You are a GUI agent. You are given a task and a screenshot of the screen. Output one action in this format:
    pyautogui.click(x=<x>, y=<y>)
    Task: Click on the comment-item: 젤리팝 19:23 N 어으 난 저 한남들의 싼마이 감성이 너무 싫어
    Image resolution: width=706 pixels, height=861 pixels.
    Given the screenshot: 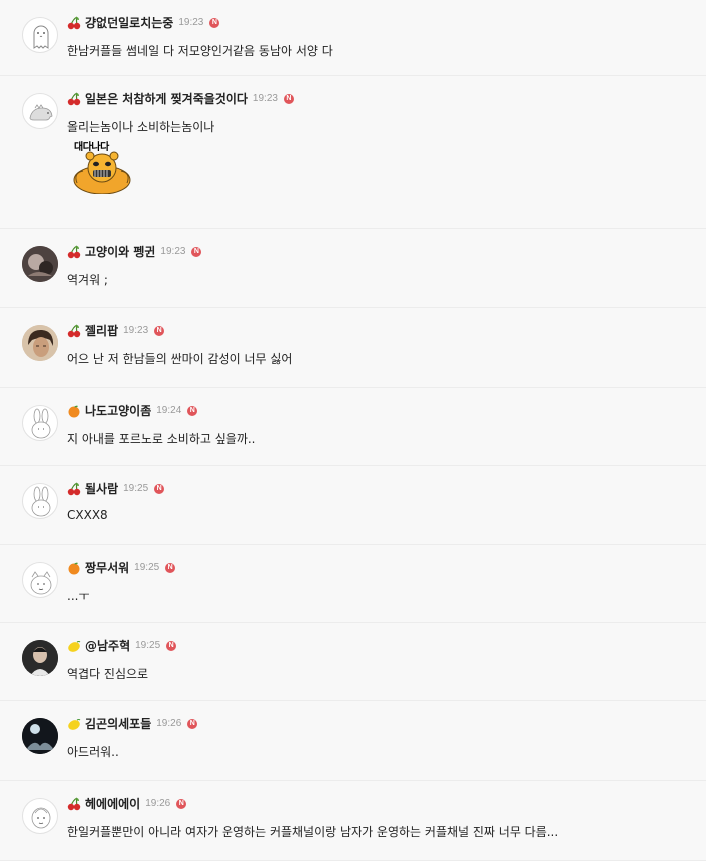 What is the action you would take?
    pyautogui.click(x=353, y=348)
    